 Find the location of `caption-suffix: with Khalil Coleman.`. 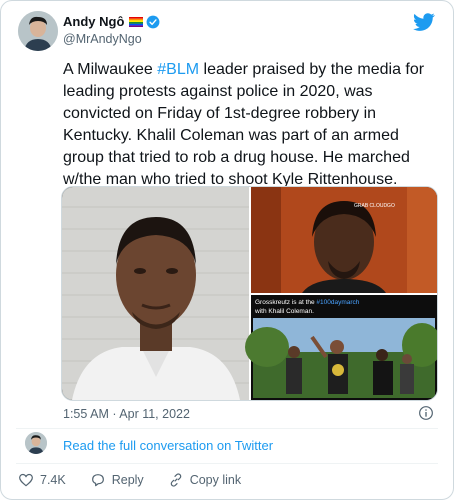

caption-suffix: with Khalil Coleman. is located at coordinates (284, 311).